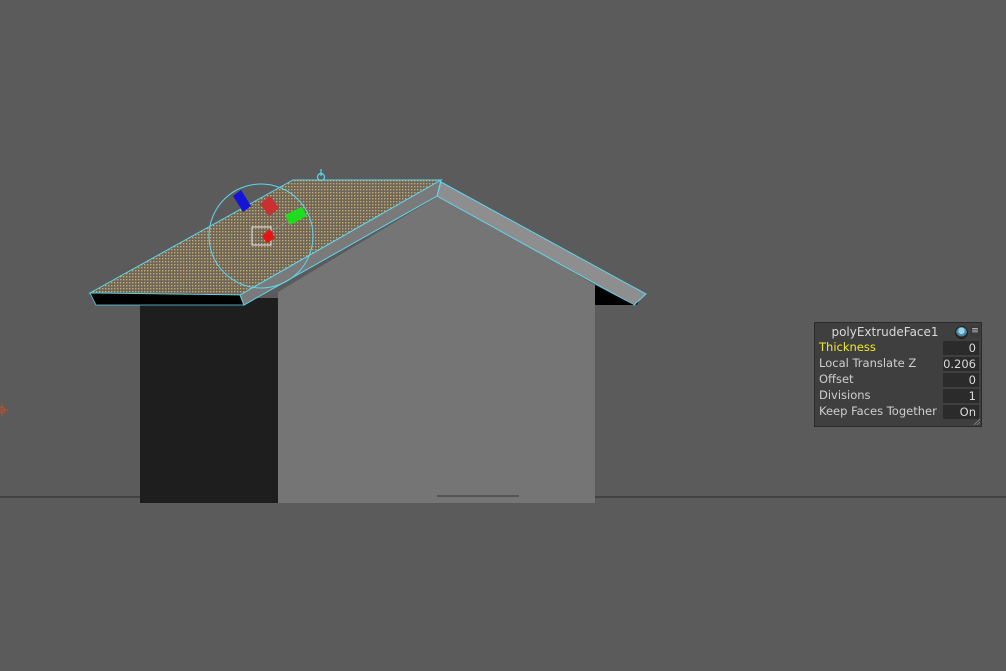 The width and height of the screenshot is (1006, 671). What do you see at coordinates (836, 379) in the screenshot?
I see `attribute-label: Offset` at bounding box center [836, 379].